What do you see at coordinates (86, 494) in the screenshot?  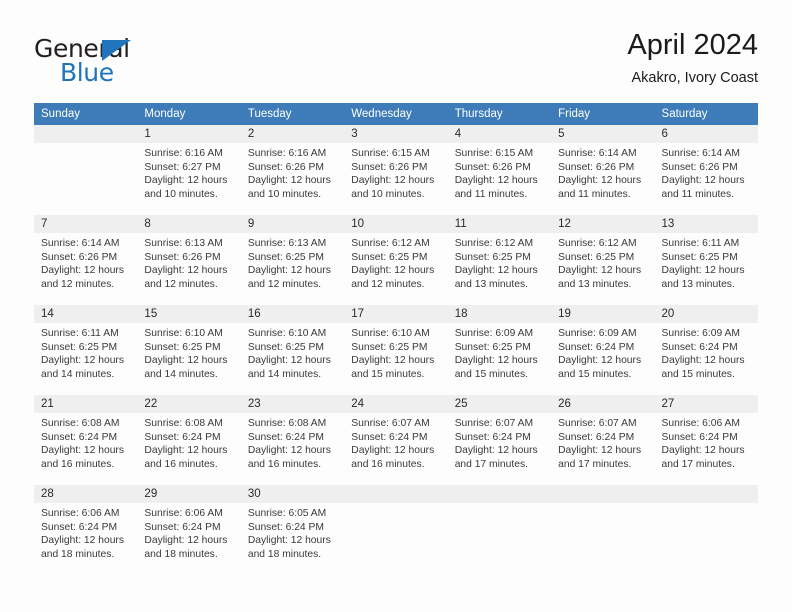 I see `day-number: 28` at bounding box center [86, 494].